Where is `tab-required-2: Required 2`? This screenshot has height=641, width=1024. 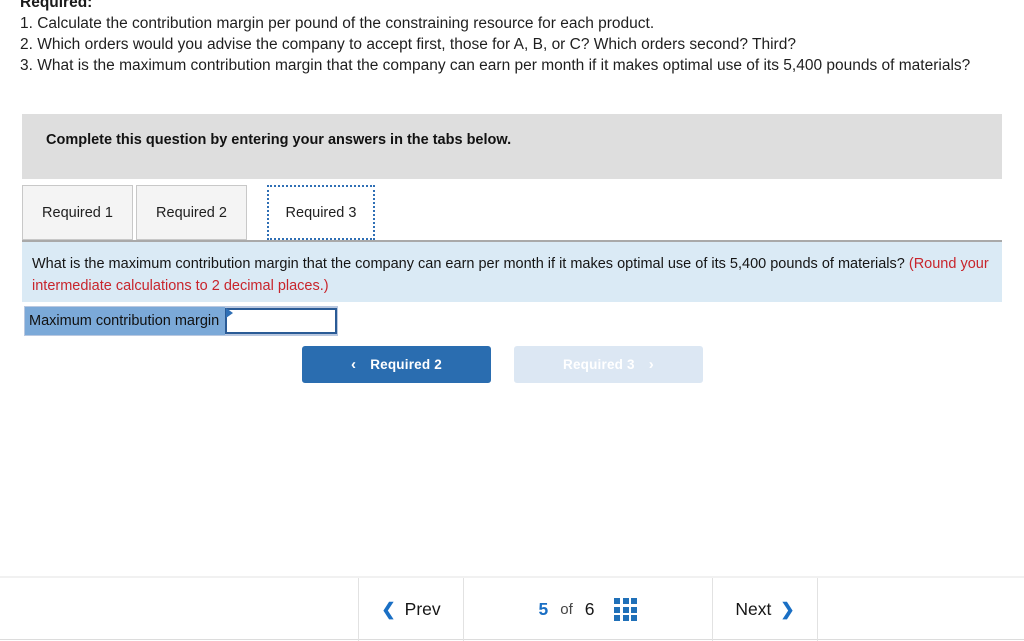 tab-required-2: Required 2 is located at coordinates (191, 212).